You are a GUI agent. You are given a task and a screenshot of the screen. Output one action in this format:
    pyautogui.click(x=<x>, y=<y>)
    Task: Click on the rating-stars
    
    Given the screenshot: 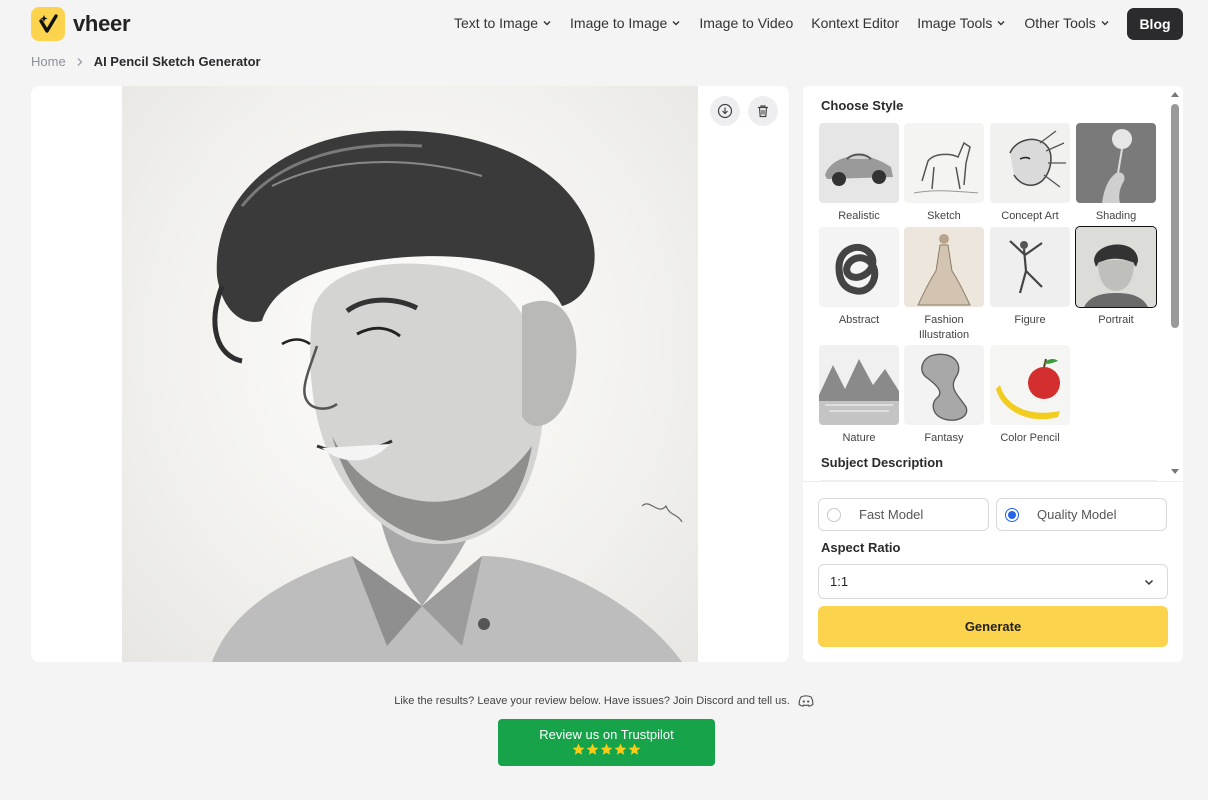 What is the action you would take?
    pyautogui.click(x=606, y=749)
    